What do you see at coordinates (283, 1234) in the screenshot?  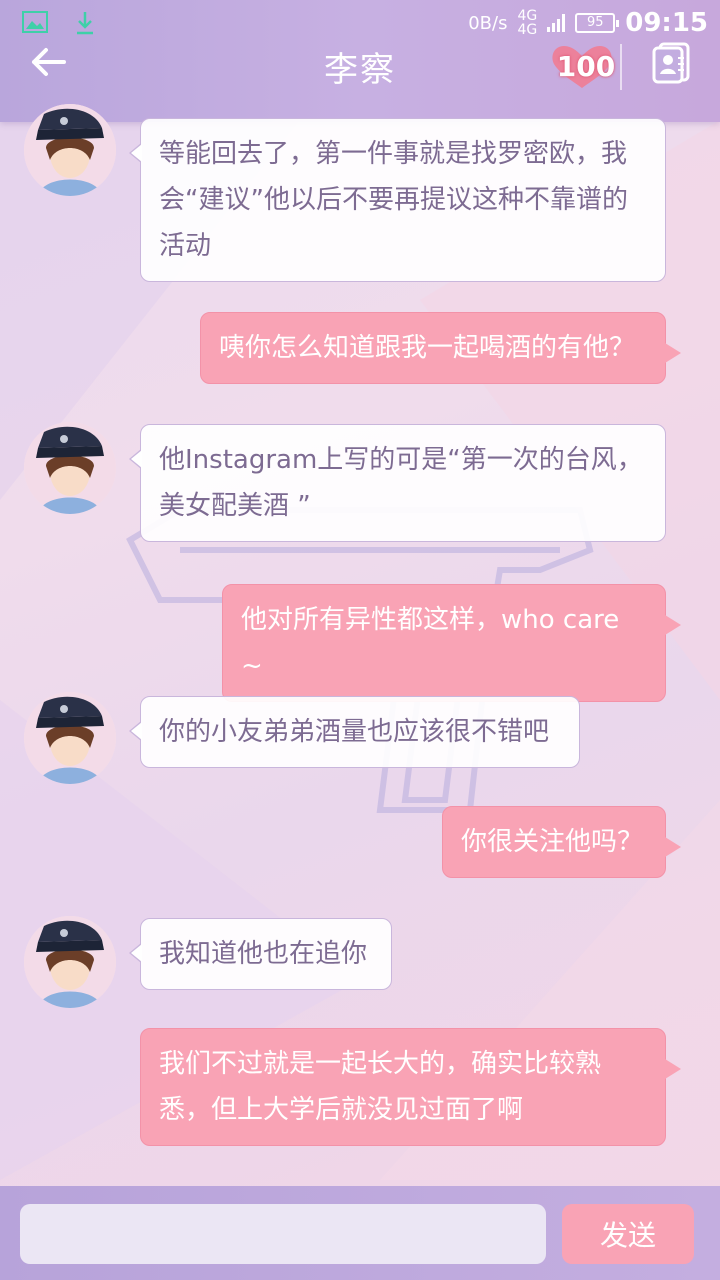 I see `message-input` at bounding box center [283, 1234].